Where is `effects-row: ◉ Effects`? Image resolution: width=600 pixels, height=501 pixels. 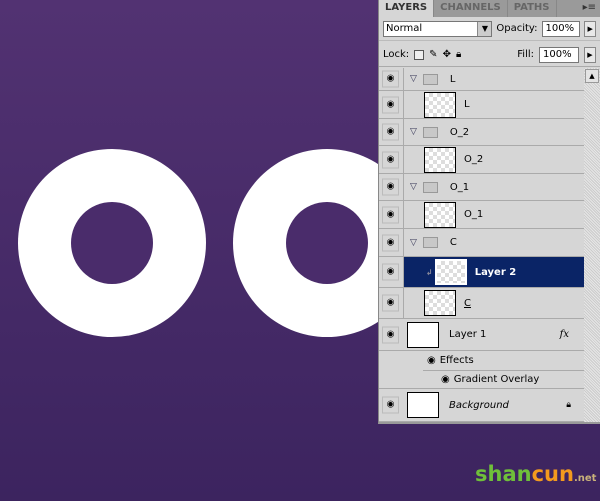 effects-row: ◉ Effects is located at coordinates (482, 360).